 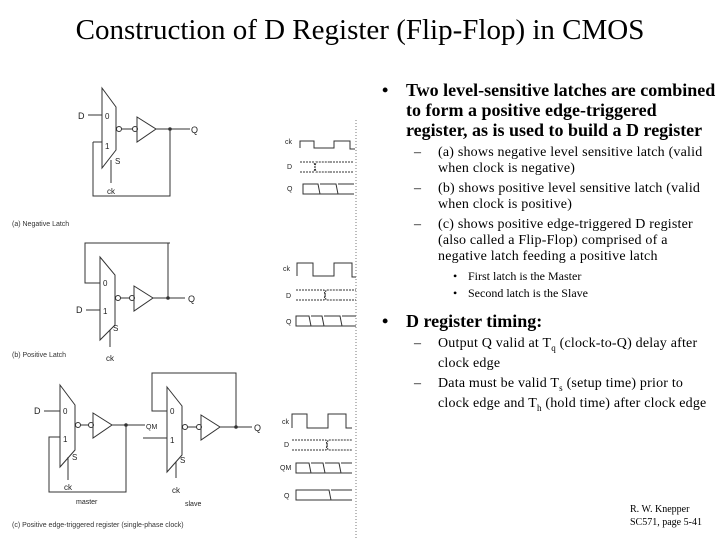 I want to click on mux-in0-b: 0, so click(x=105, y=283).